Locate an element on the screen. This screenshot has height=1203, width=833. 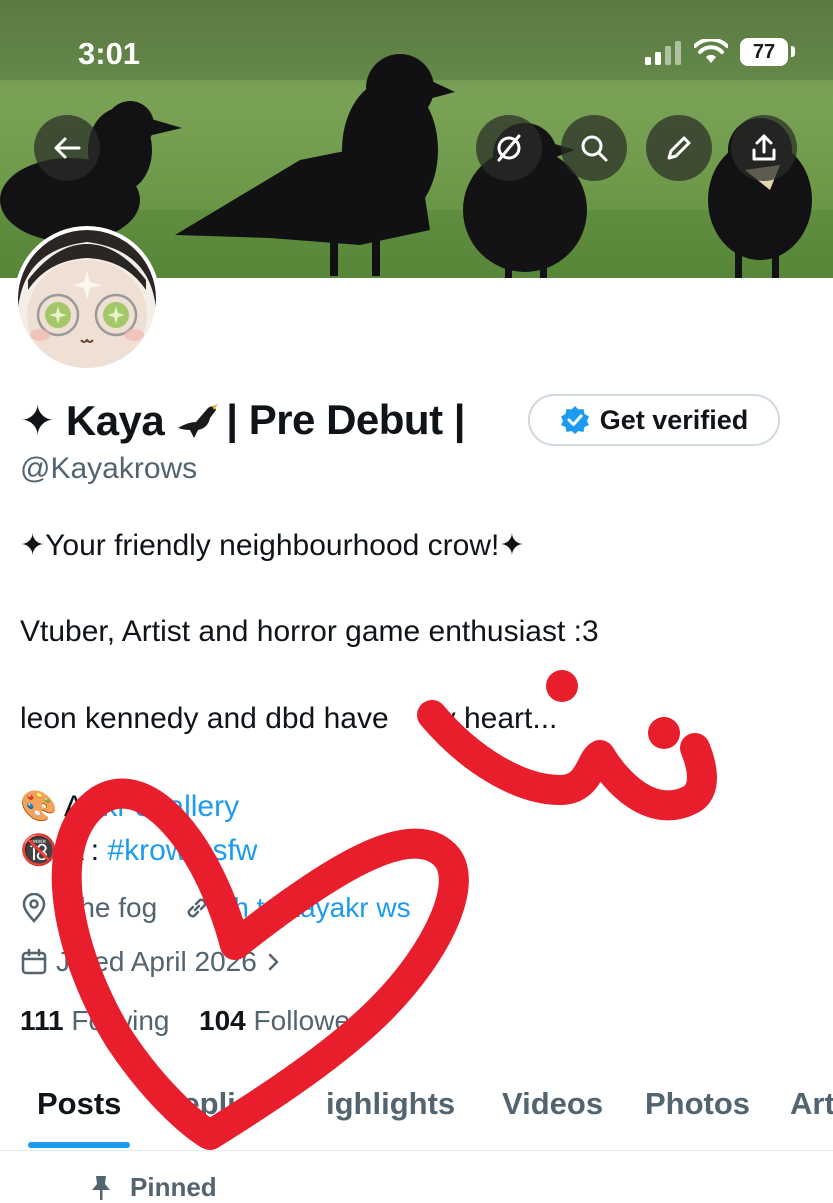
followers-count: 104 is located at coordinates (222, 1020).